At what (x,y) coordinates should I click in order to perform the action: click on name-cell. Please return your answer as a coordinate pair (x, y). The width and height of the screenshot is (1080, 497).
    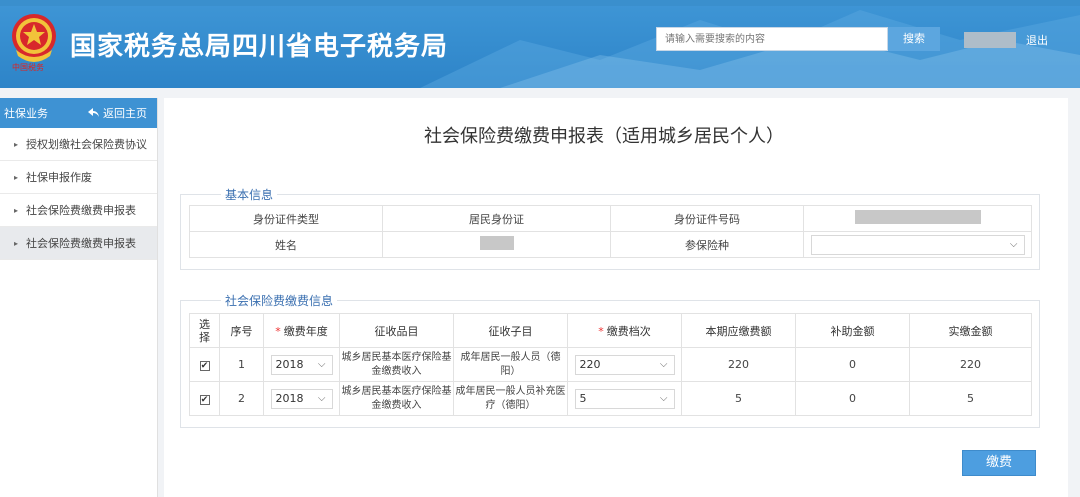
    Looking at the image, I should click on (496, 244).